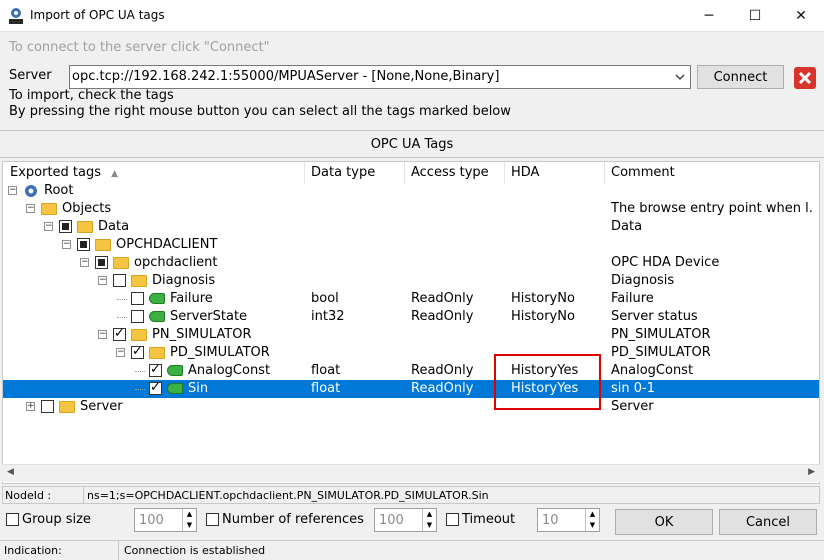 The height and width of the screenshot is (560, 824). What do you see at coordinates (328, 316) in the screenshot?
I see `cell-data-type: int32` at bounding box center [328, 316].